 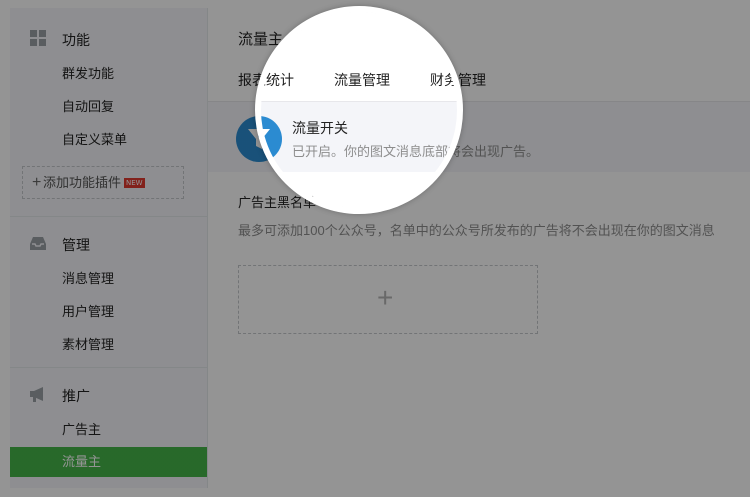 I want to click on sidebar-item-users: 用户管理, so click(x=108, y=312).